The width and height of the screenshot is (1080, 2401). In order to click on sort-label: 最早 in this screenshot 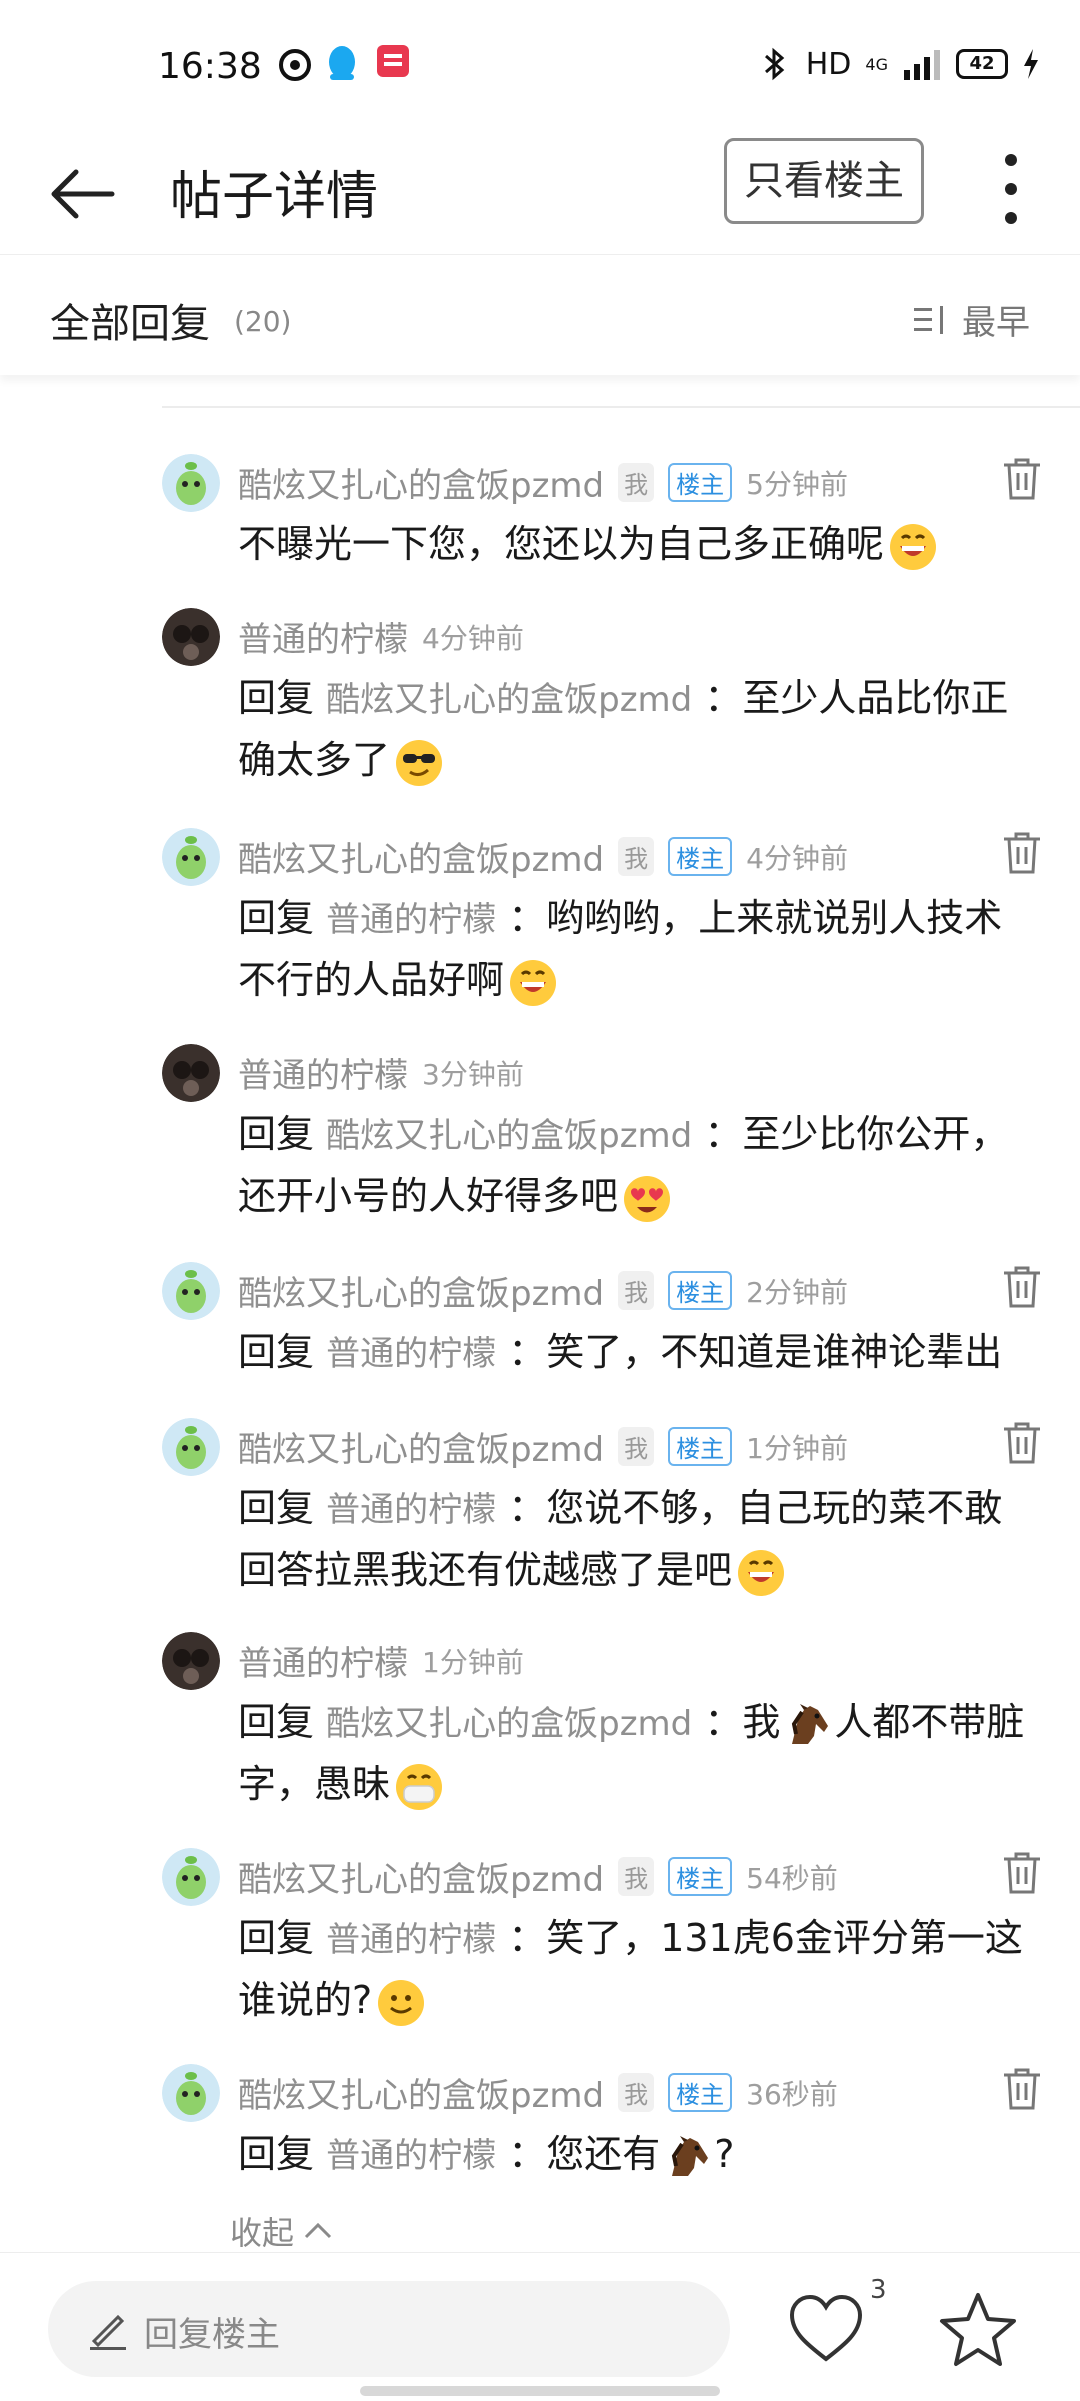, I will do `click(996, 323)`.